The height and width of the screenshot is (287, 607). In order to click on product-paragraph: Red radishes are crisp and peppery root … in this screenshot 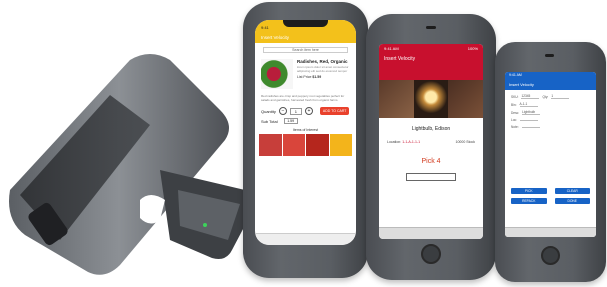, I will do `click(303, 98)`.